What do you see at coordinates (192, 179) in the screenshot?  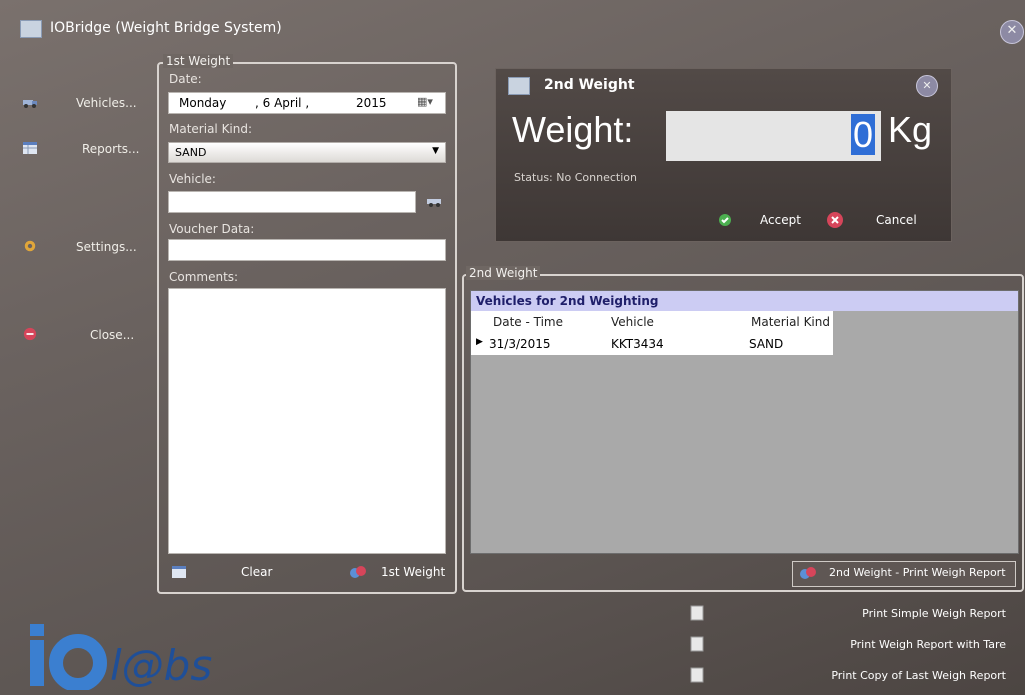 I see `vehicle-label: Vehicle:` at bounding box center [192, 179].